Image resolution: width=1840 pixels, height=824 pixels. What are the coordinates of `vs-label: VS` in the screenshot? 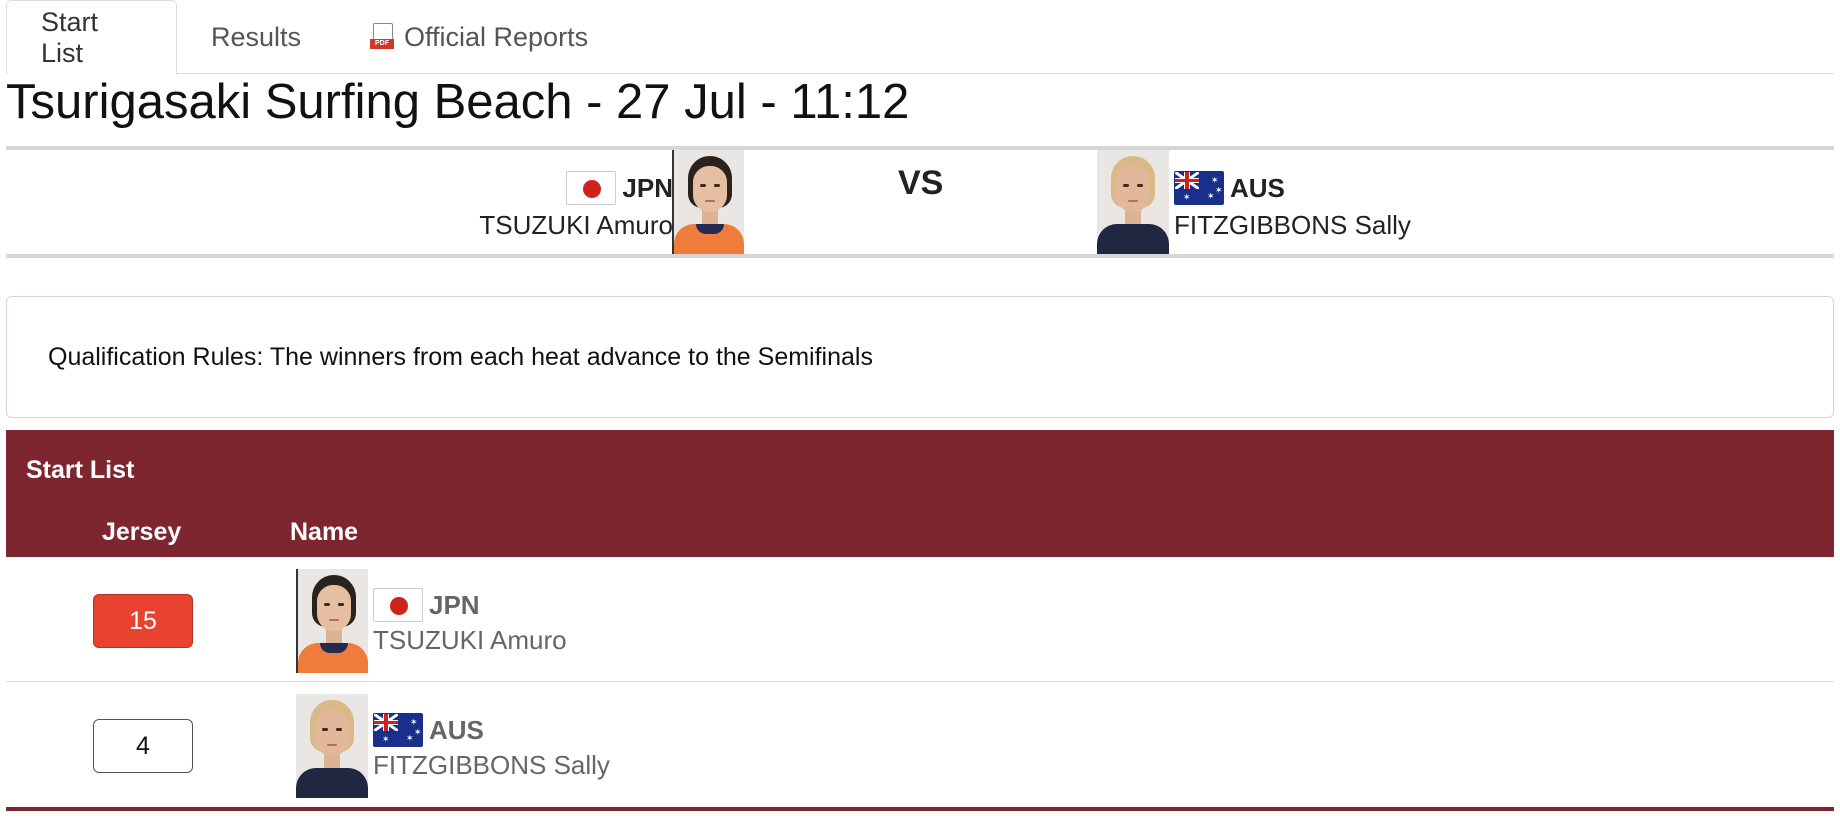 It's located at (921, 183).